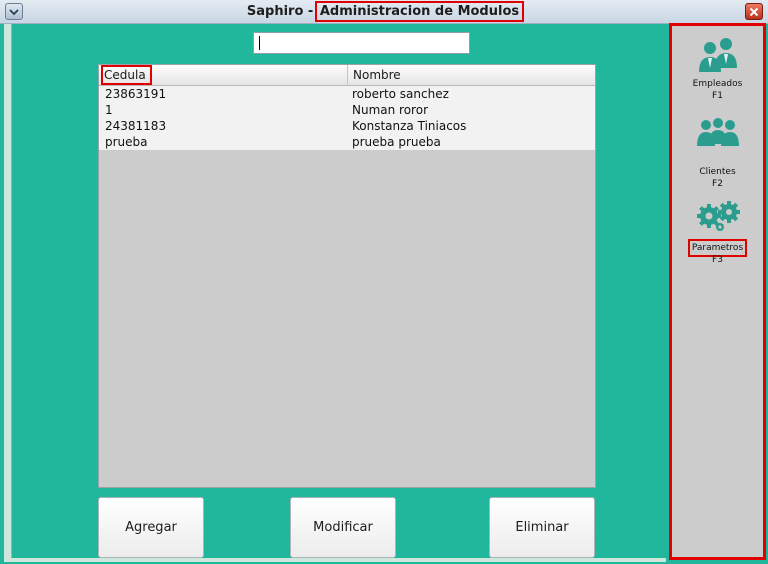 The image size is (768, 564). Describe the element at coordinates (8, 292) in the screenshot. I see `window-frame-left` at that location.